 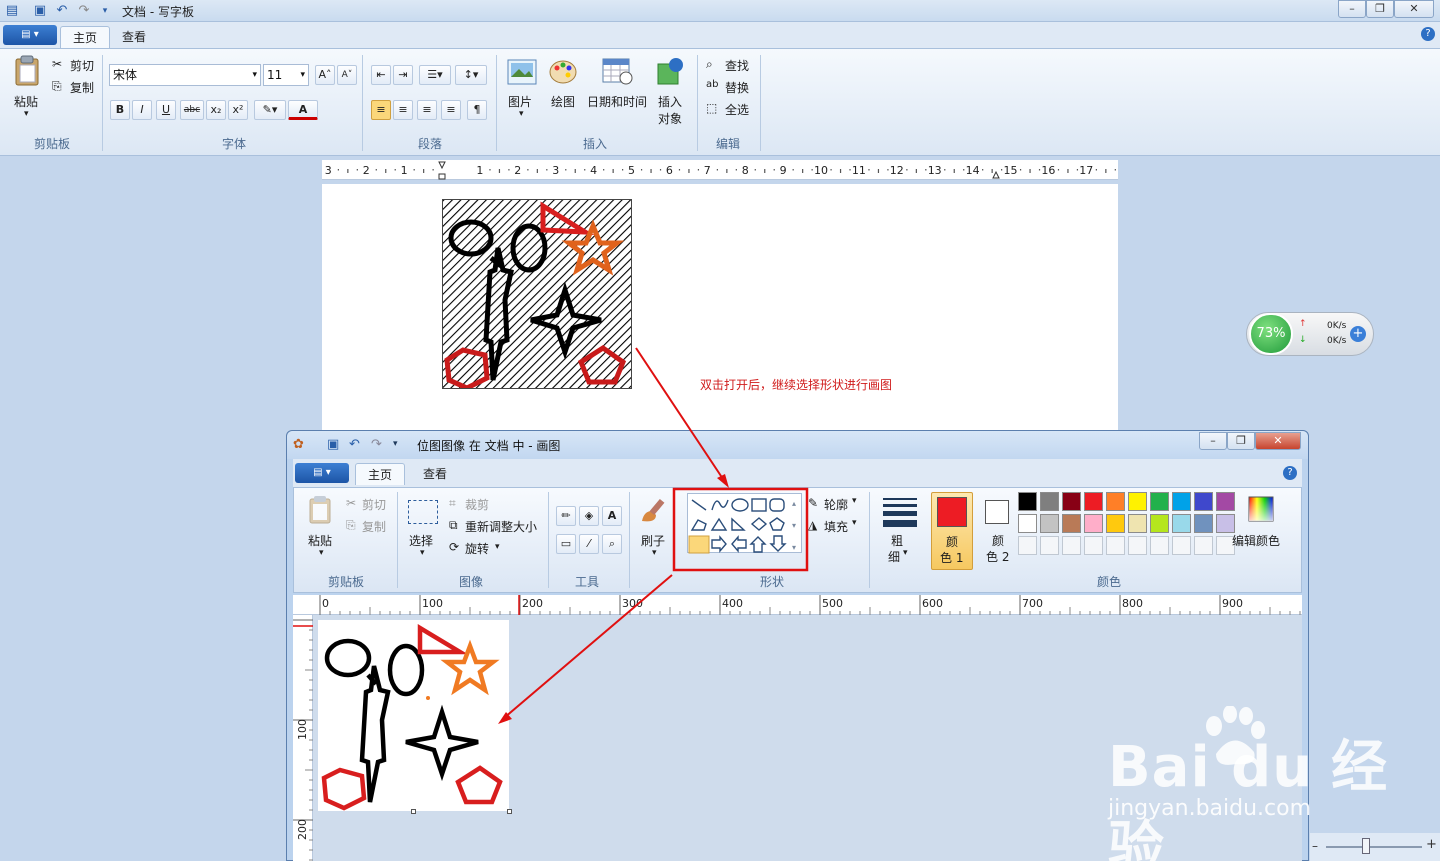 I want to click on shapes-highlight-box, so click(x=740, y=529).